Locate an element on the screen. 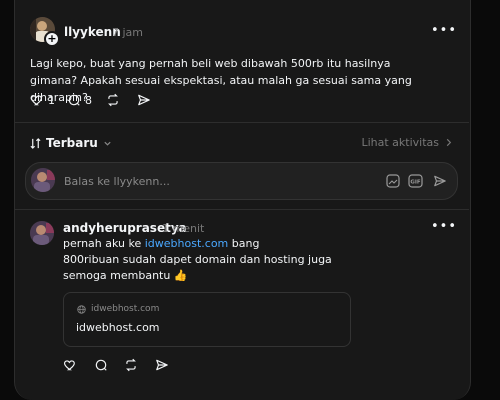 This screenshot has width=500, height=400. reply-input is located at coordinates (214, 181).